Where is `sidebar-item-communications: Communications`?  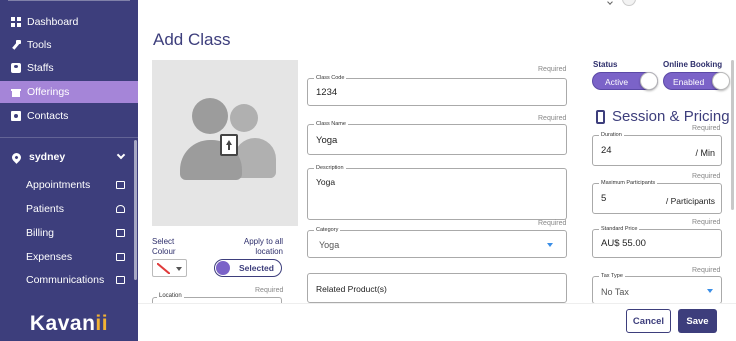
sidebar-item-communications: Communications is located at coordinates (69, 280).